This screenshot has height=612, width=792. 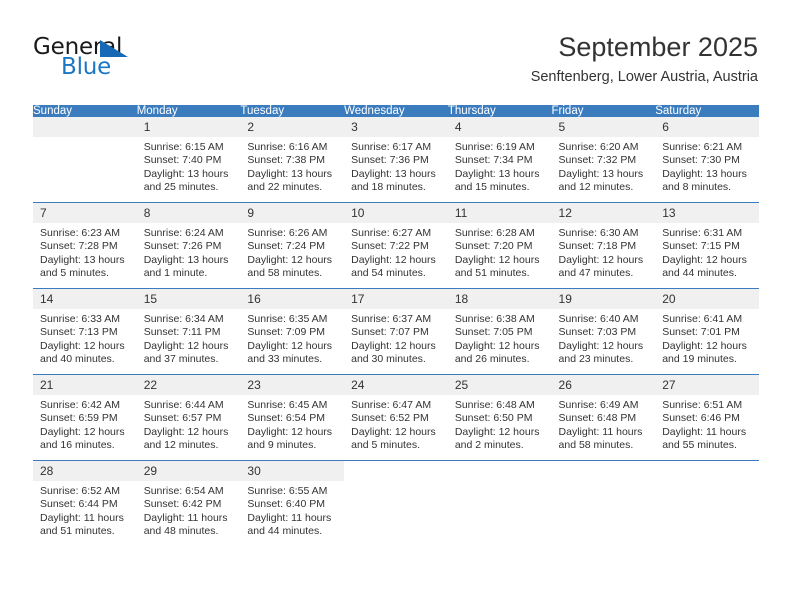 I want to click on daylight-text-line2: and 37 minutes., so click(x=181, y=359).